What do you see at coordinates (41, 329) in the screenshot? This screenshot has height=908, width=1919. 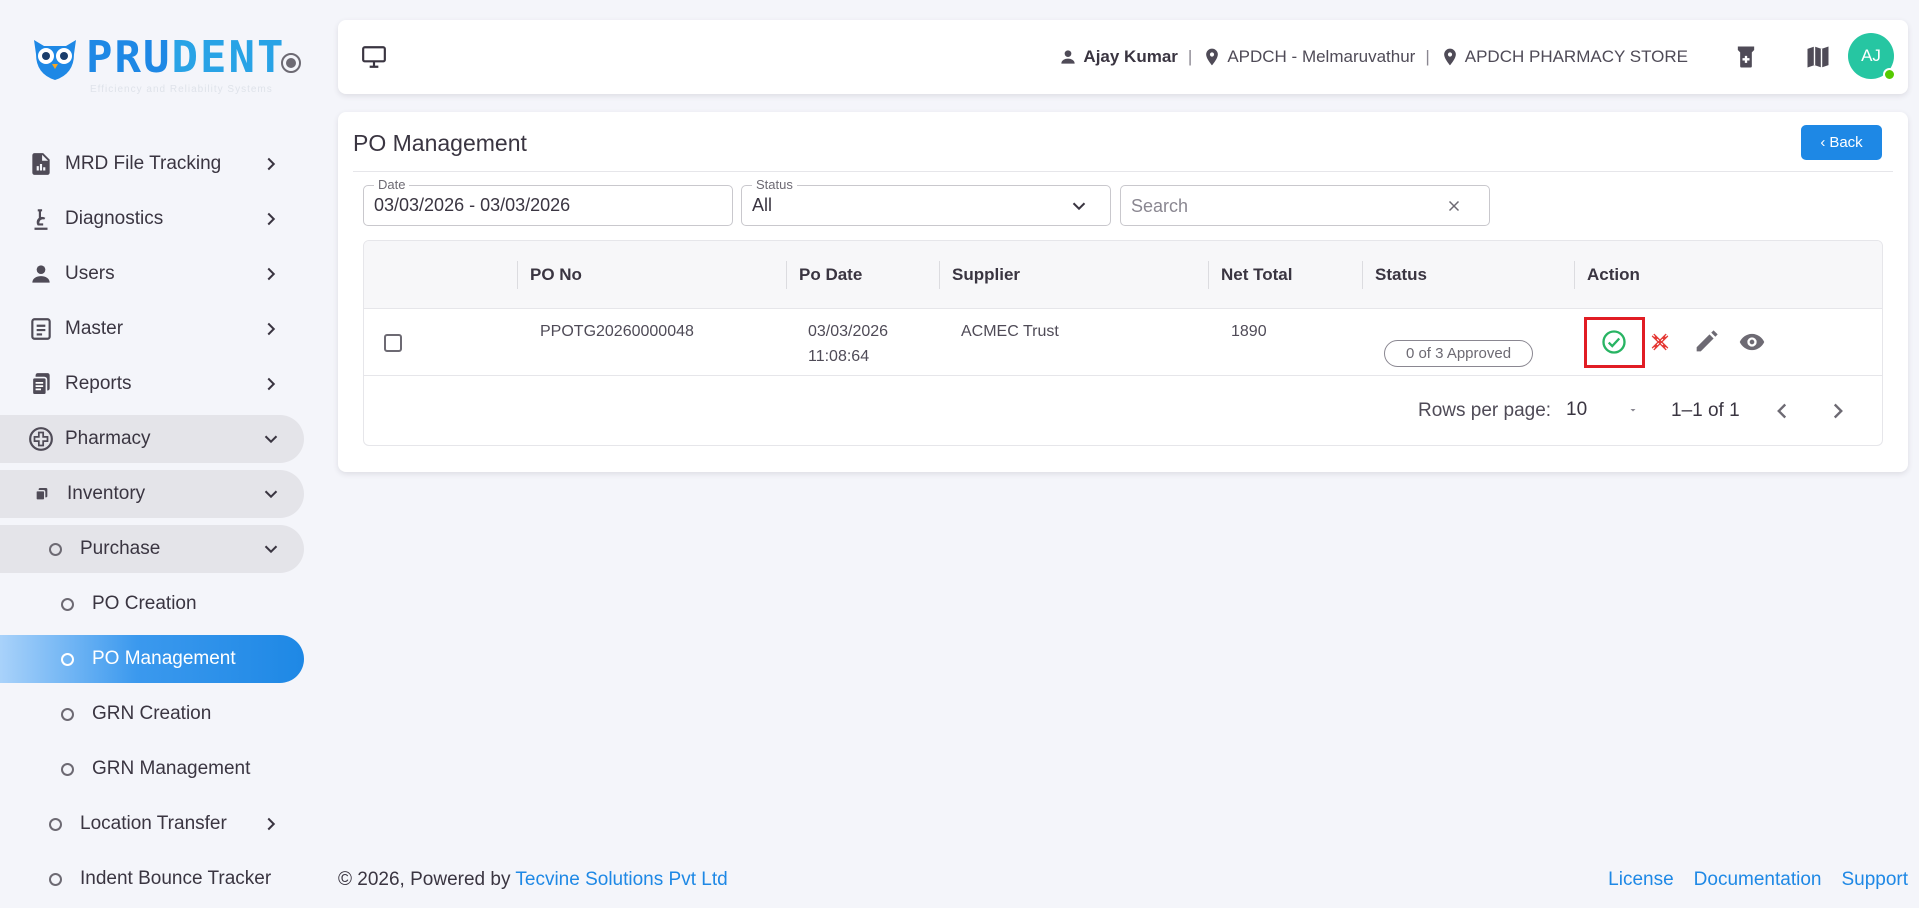 I see `document-list-icon` at bounding box center [41, 329].